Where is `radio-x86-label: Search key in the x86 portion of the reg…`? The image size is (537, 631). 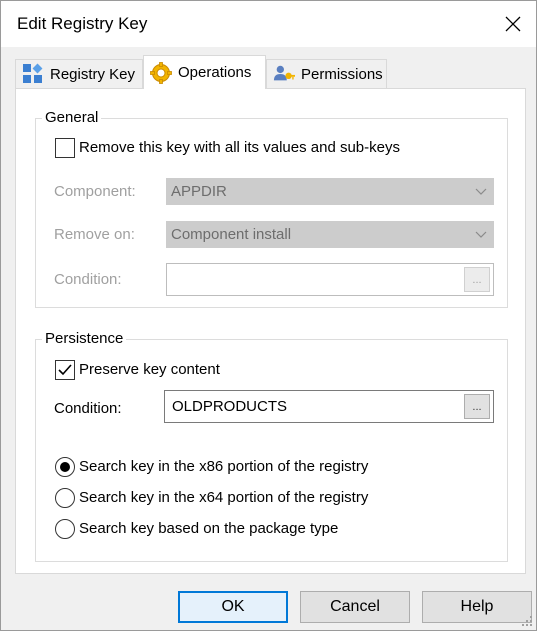
radio-x86-label: Search key in the x86 portion of the reg… is located at coordinates (223, 466).